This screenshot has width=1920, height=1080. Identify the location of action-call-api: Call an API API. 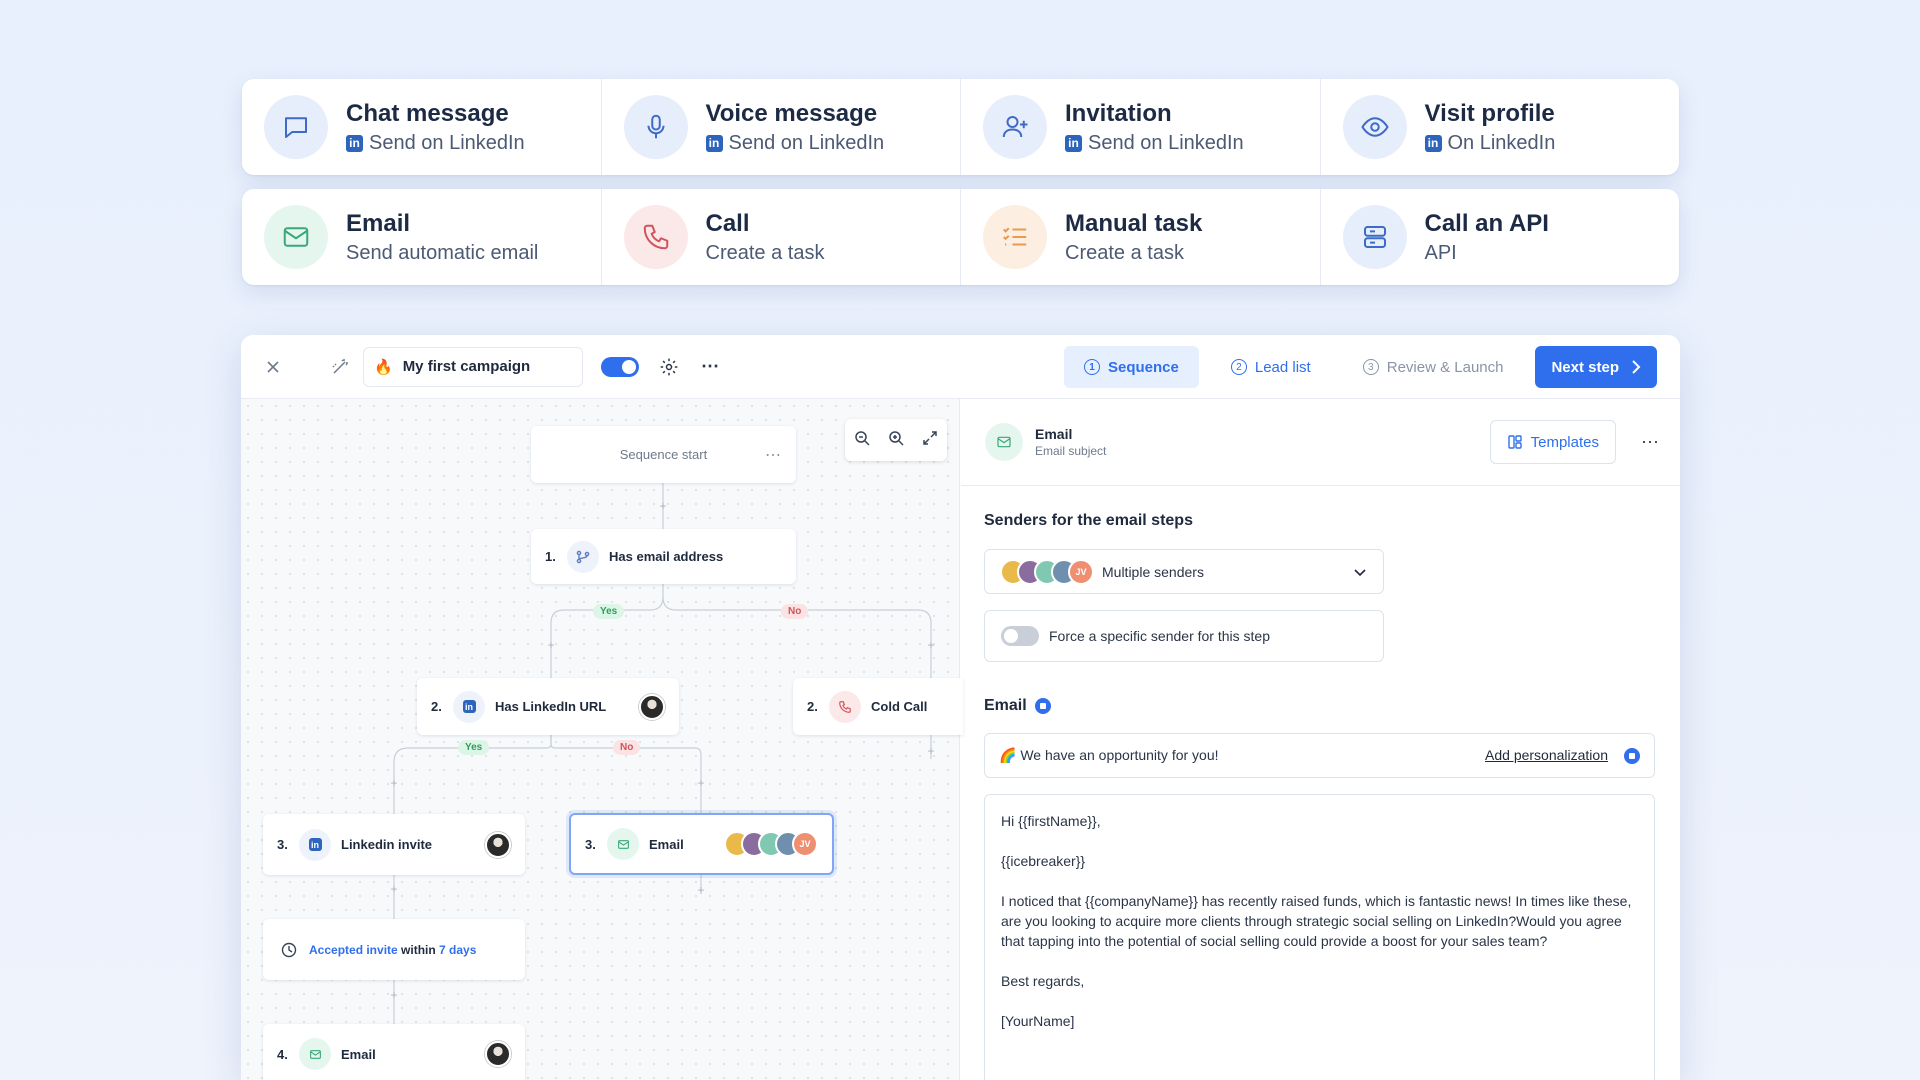
(1500, 237).